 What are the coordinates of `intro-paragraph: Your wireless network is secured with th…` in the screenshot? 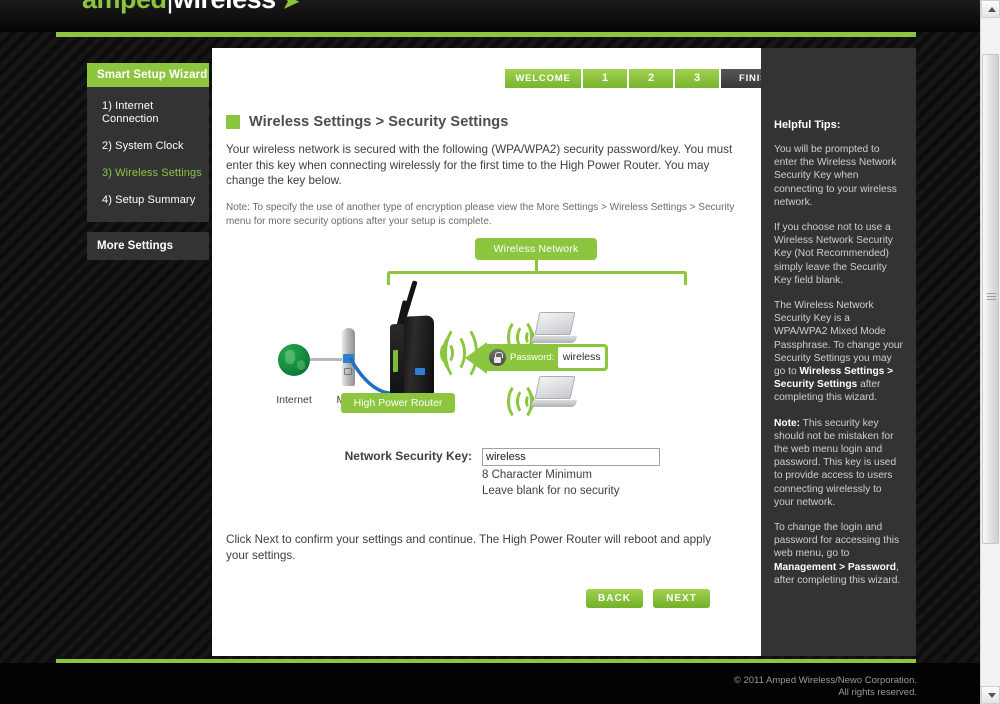 It's located at (479, 165).